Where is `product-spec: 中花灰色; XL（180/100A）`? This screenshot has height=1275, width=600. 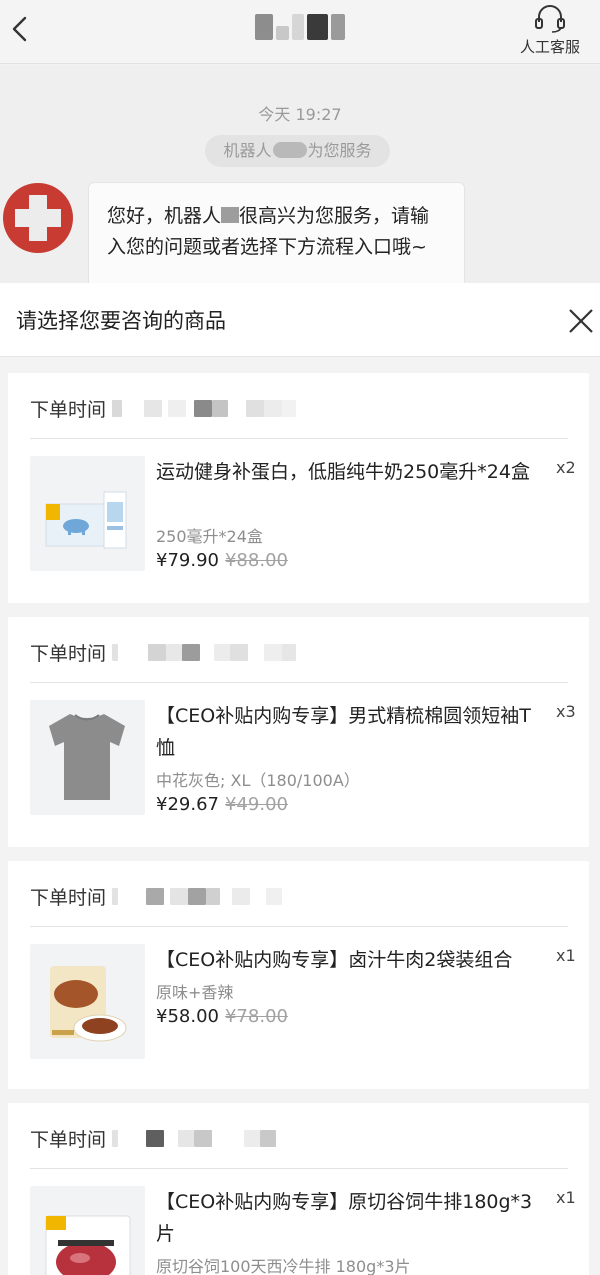 product-spec: 中花灰色; XL（180/100A） is located at coordinates (258, 780).